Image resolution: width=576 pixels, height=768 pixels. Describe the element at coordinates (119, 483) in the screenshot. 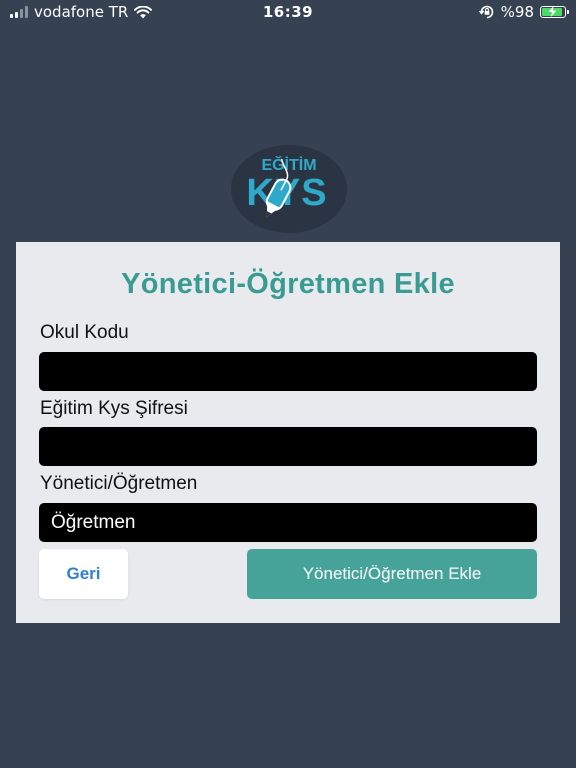

I see `role-label: Yönetici/Öğretmen` at that location.